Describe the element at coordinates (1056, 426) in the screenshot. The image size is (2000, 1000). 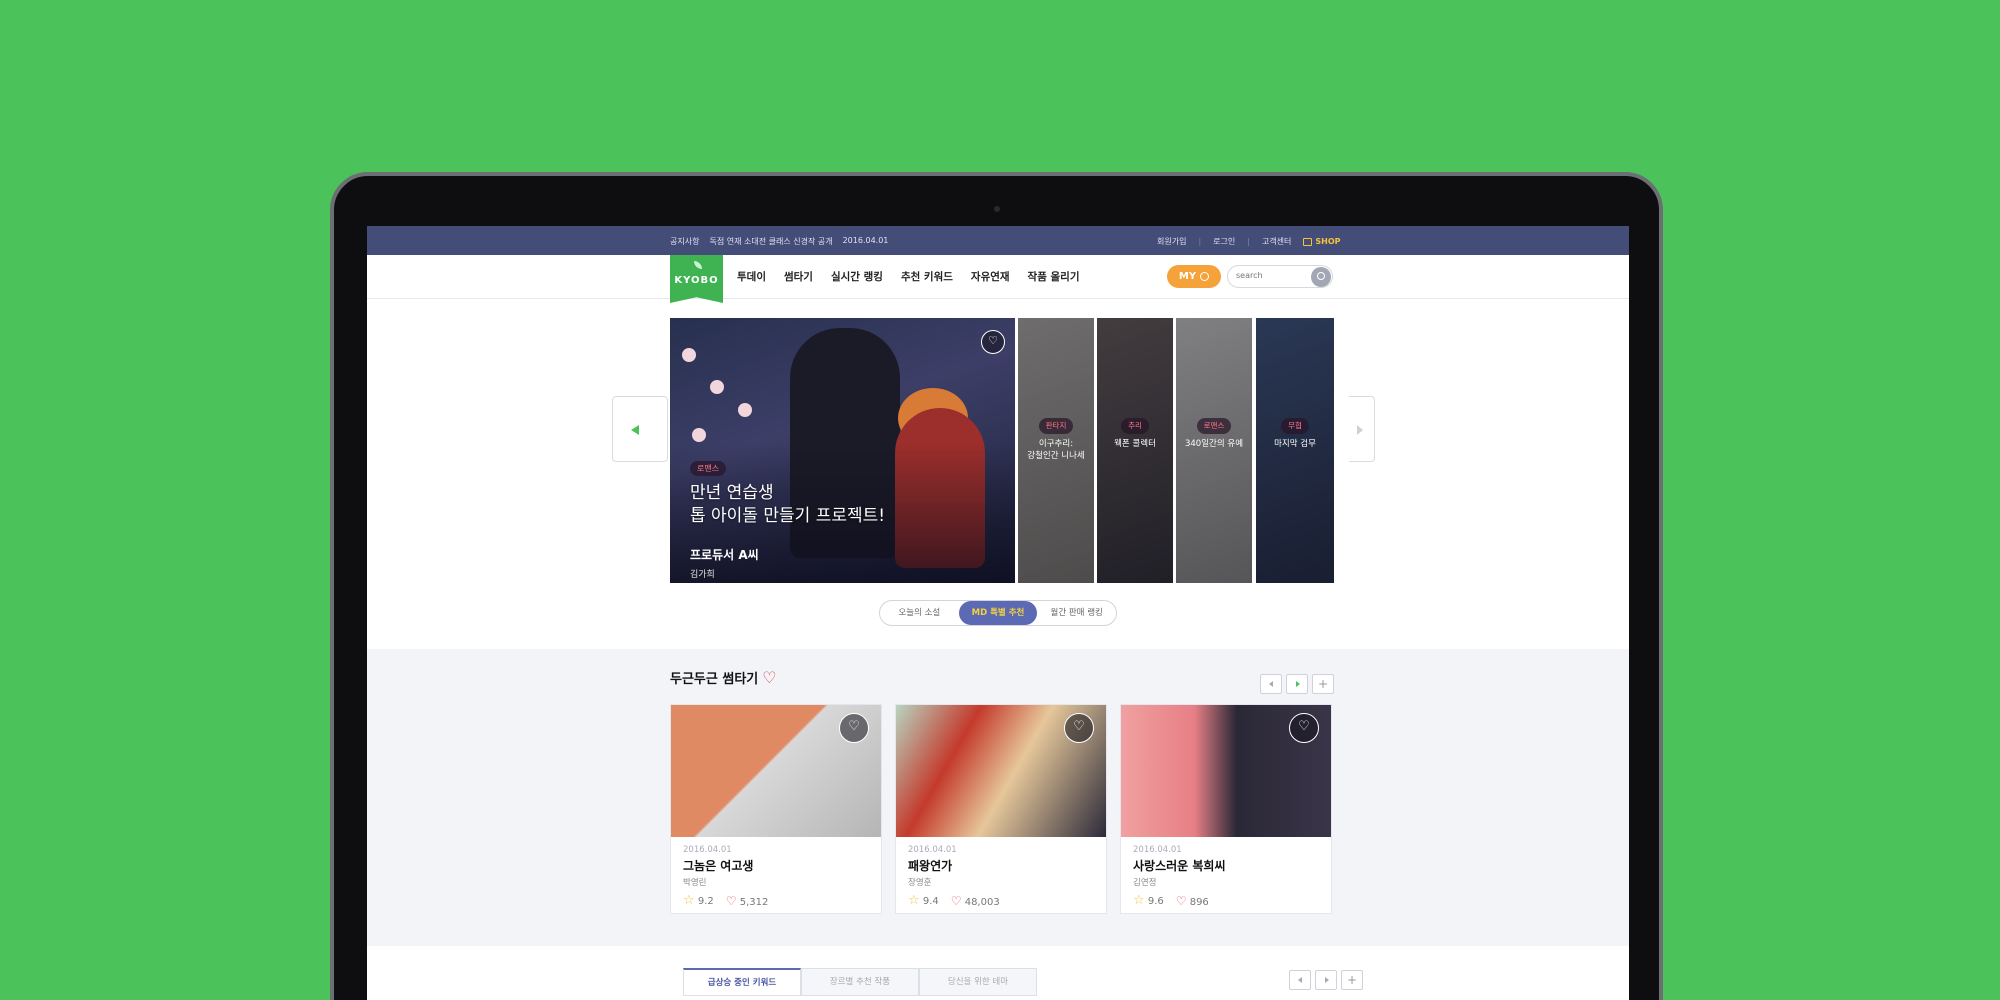
I see `genre-badge: 판타지` at that location.